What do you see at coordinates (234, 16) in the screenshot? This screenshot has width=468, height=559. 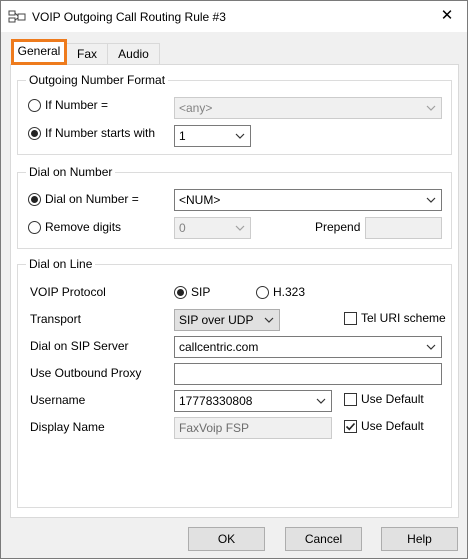 I see `title-bar: VOIP Outgoing Call Routing Rule #3 ✕` at bounding box center [234, 16].